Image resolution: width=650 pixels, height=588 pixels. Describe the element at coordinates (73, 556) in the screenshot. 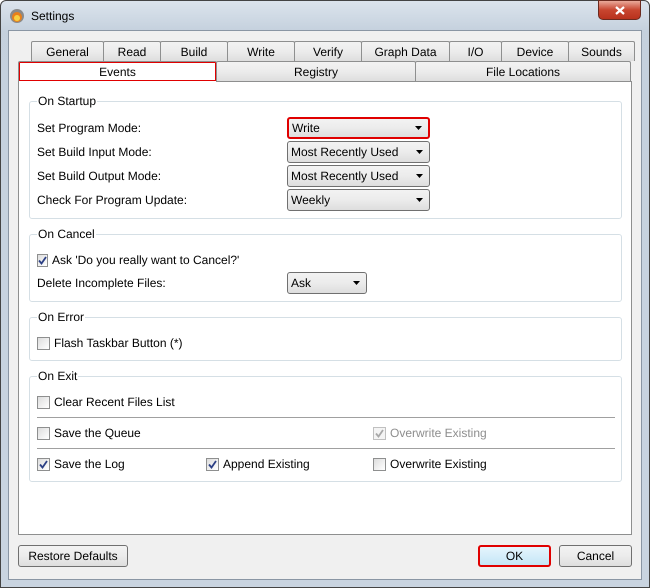

I see `dialog-button: Restore Defaults` at that location.